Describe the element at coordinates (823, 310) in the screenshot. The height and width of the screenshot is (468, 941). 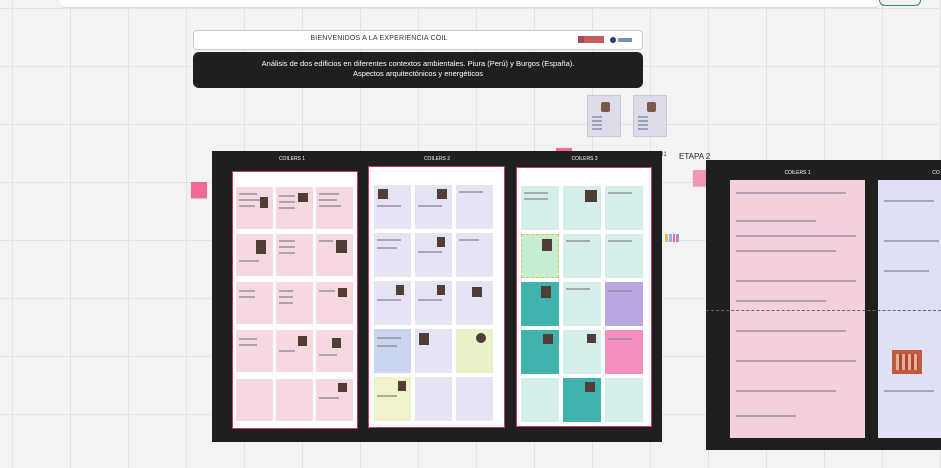
I see `divider` at that location.